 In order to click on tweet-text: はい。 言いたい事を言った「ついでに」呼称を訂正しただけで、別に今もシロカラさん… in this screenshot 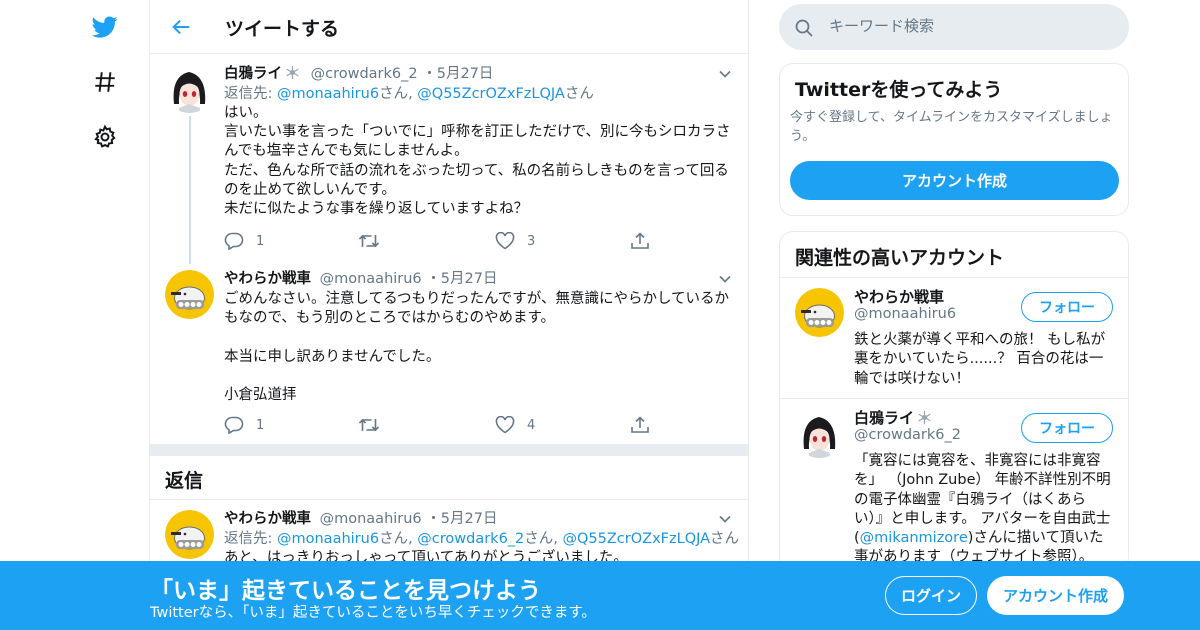, I will do `click(477, 161)`.